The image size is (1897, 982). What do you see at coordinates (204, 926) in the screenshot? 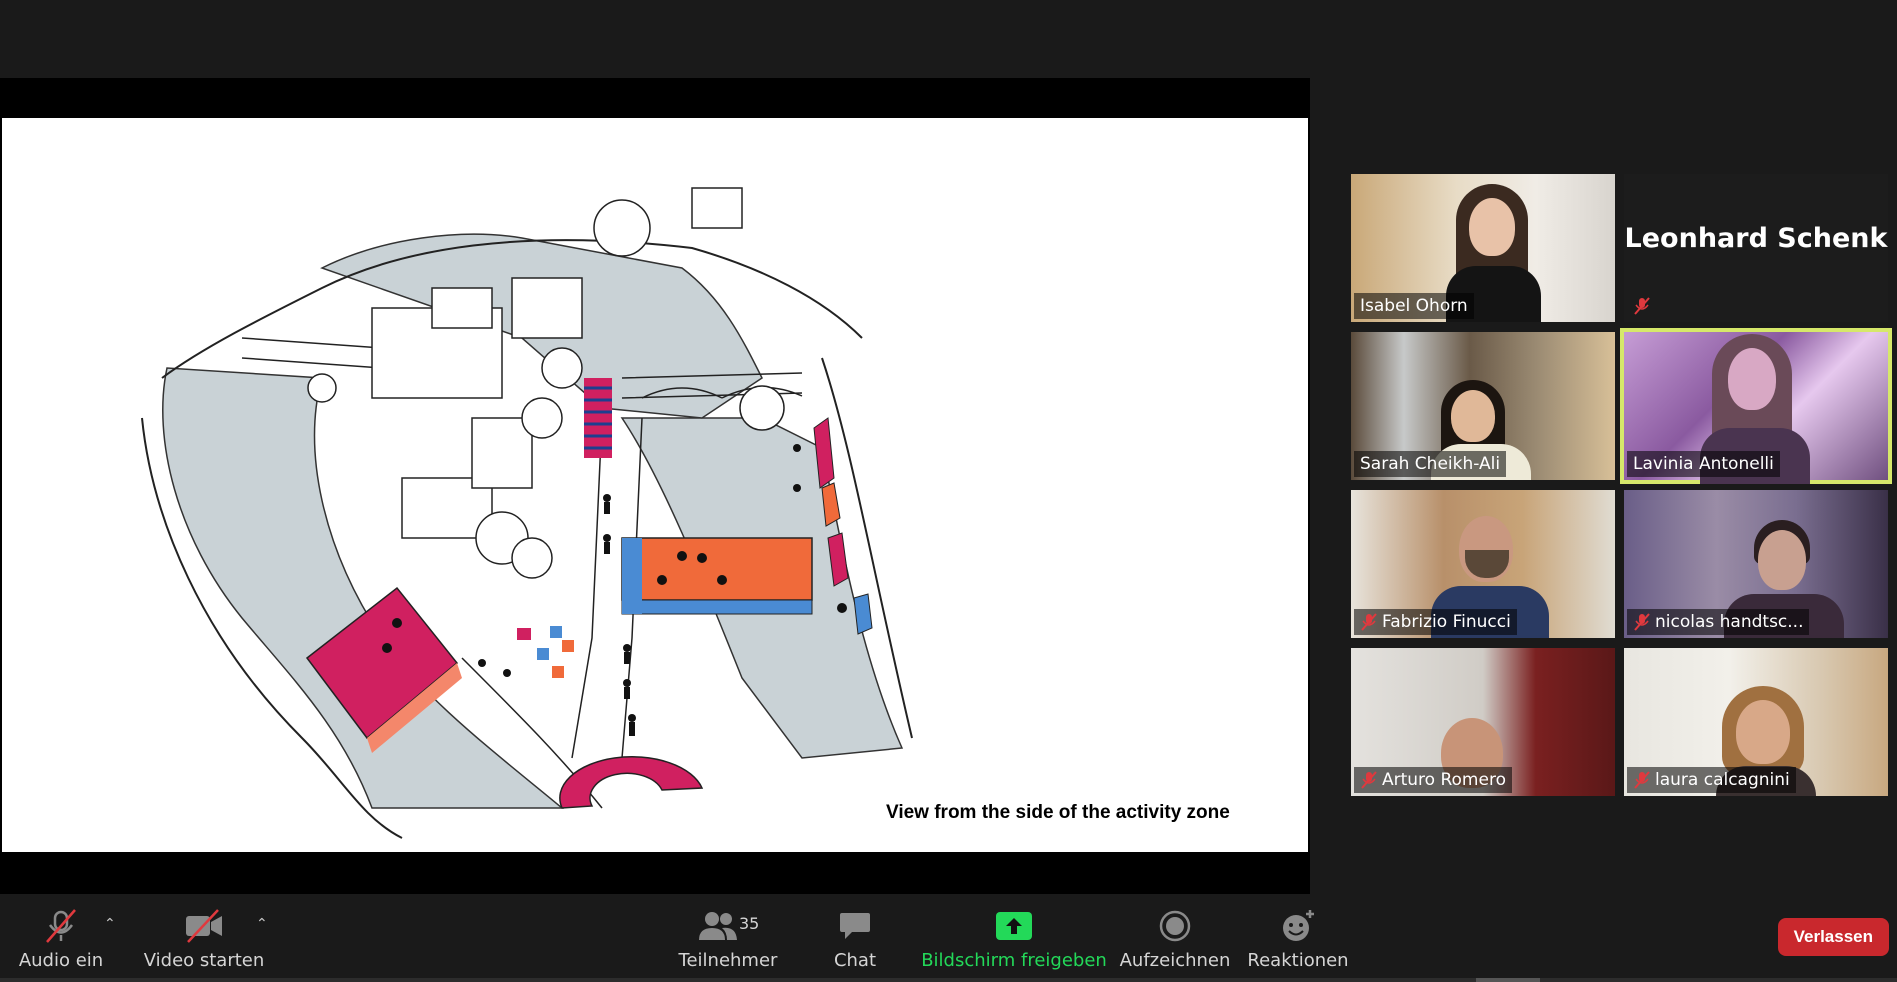
I see `video-off-icon` at bounding box center [204, 926].